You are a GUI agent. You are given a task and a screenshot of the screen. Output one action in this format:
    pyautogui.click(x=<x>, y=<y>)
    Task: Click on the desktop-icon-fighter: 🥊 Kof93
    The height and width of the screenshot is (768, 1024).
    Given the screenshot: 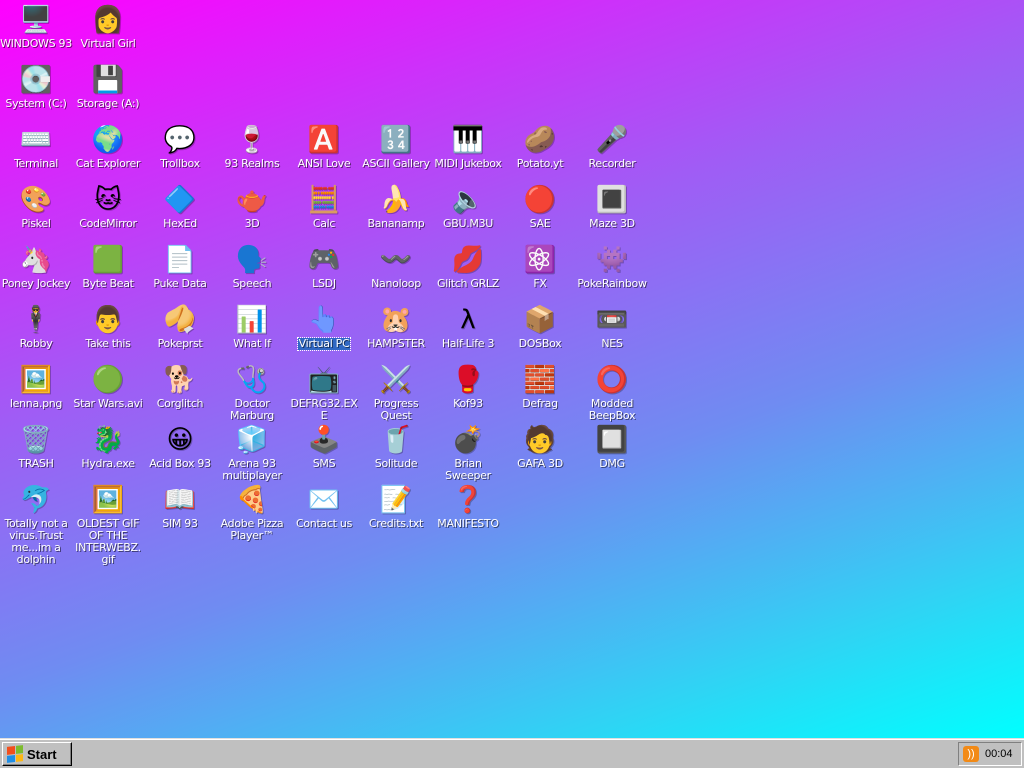 What is the action you would take?
    pyautogui.click(x=468, y=387)
    